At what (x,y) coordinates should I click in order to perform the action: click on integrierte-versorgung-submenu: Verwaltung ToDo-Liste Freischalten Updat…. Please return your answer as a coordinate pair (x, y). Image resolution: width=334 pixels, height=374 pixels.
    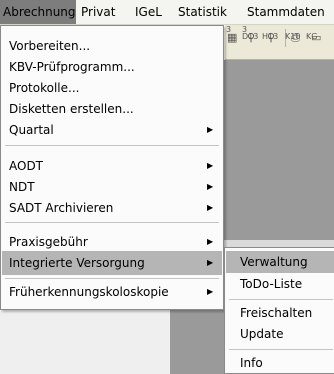
    Looking at the image, I should click on (279, 310).